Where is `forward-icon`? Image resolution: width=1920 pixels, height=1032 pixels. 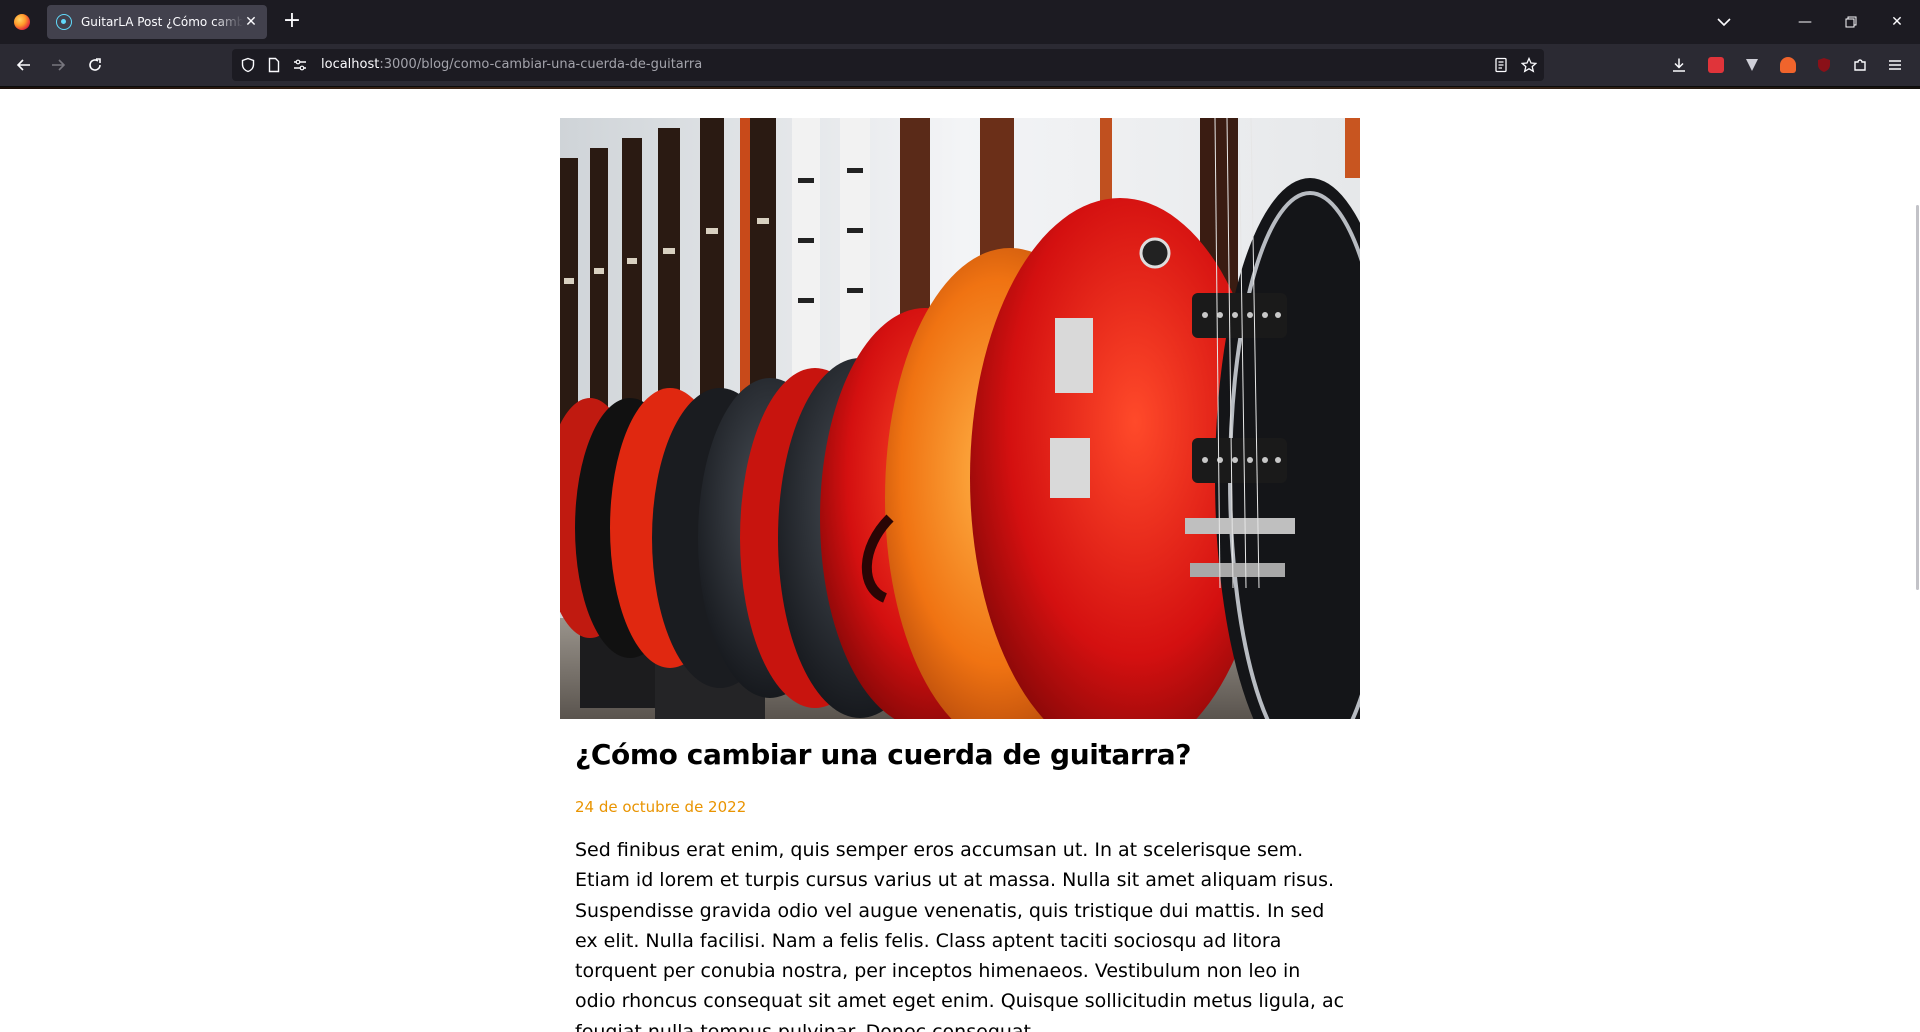 forward-icon is located at coordinates (59, 65).